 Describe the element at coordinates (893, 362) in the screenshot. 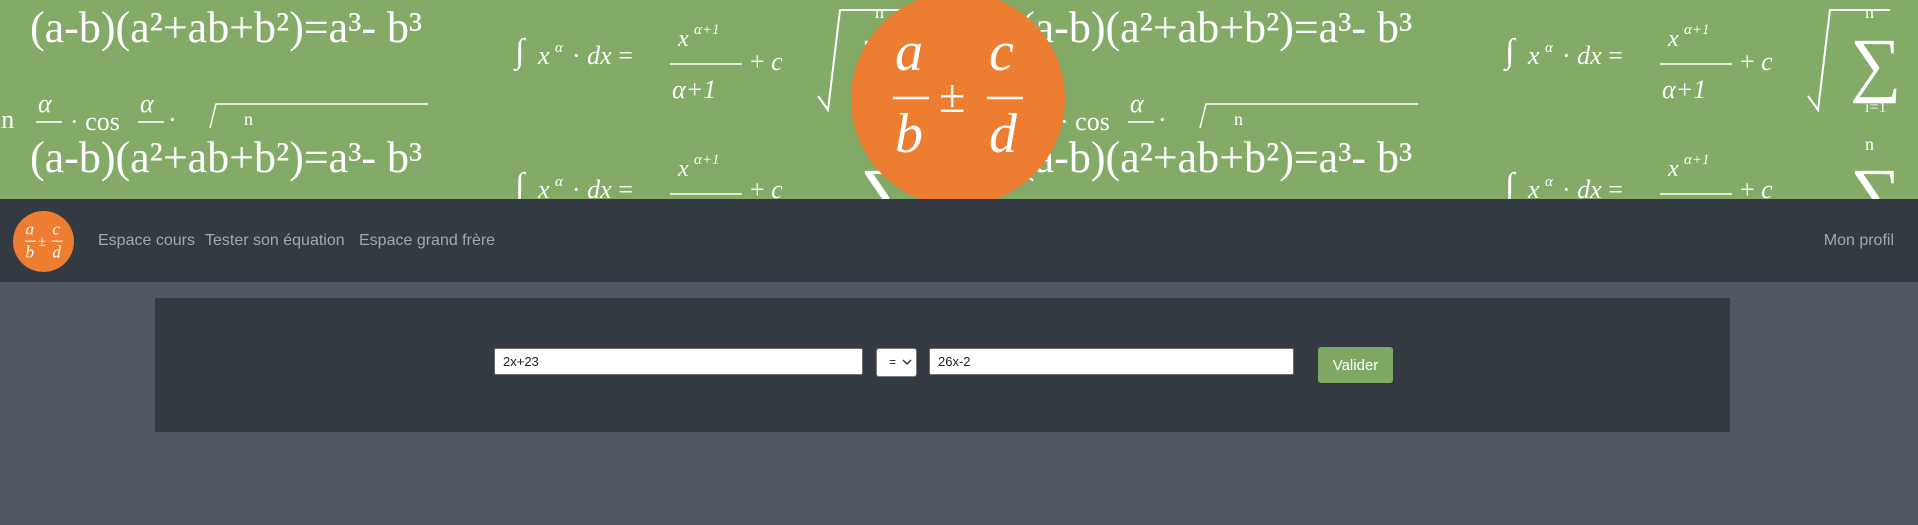

I see `operator-value: =` at that location.